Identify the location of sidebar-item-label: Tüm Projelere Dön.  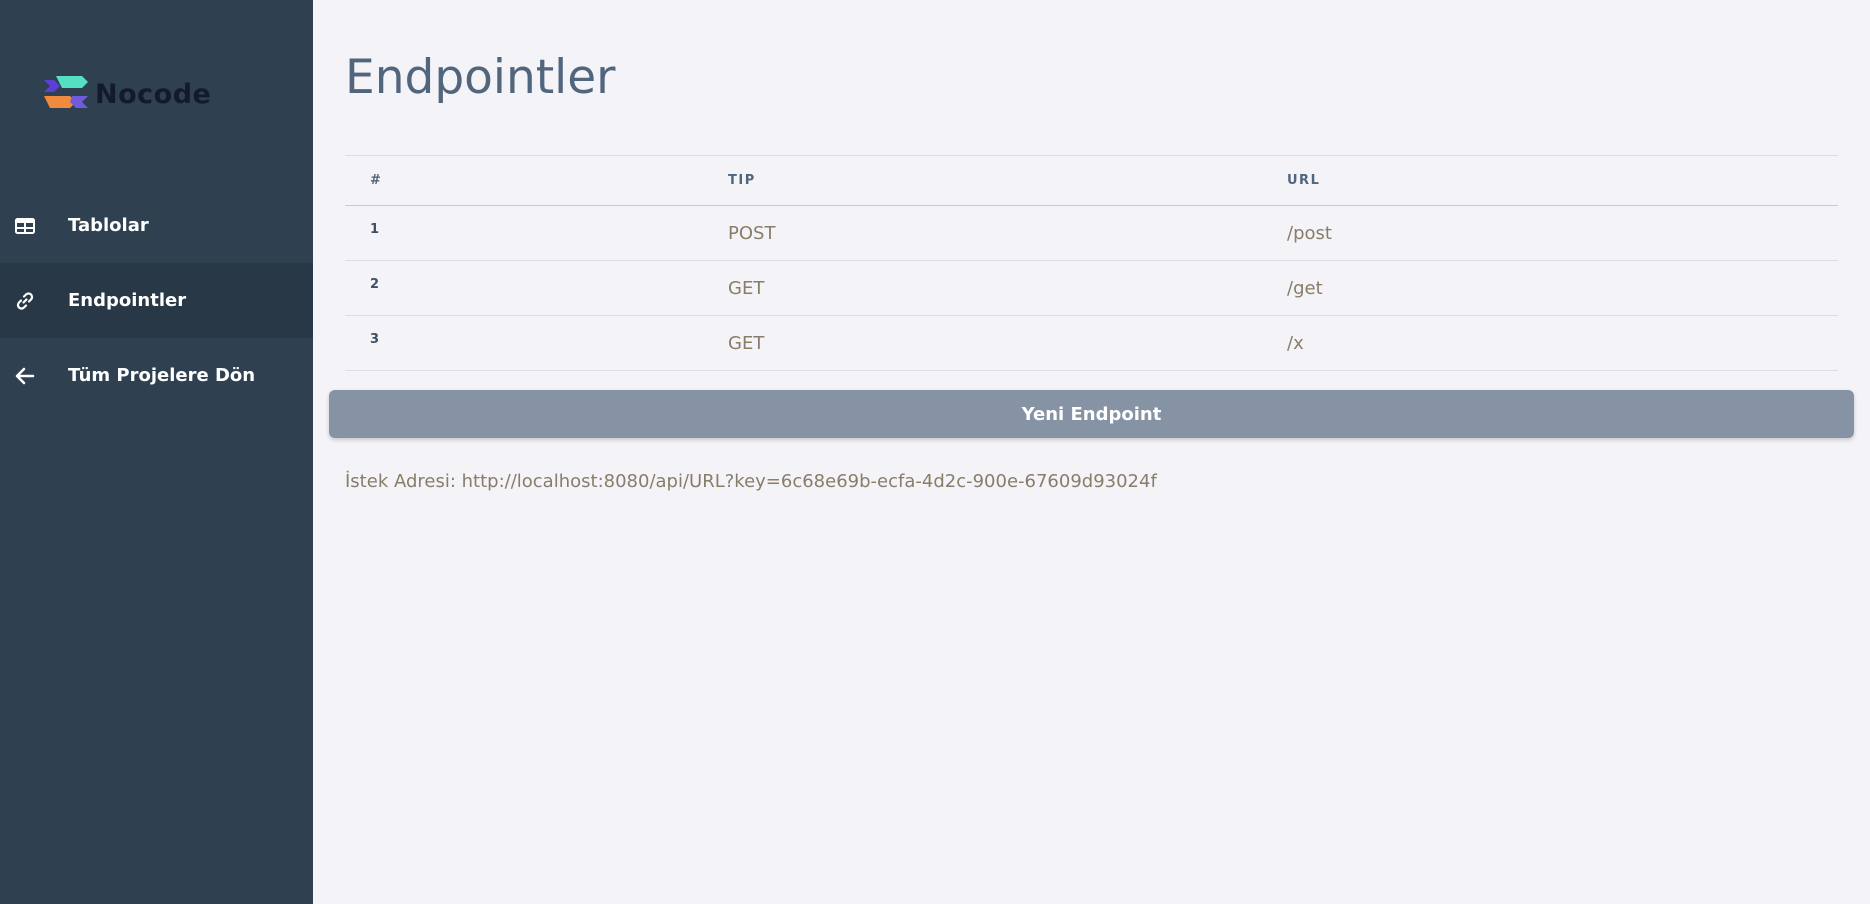
(162, 375).